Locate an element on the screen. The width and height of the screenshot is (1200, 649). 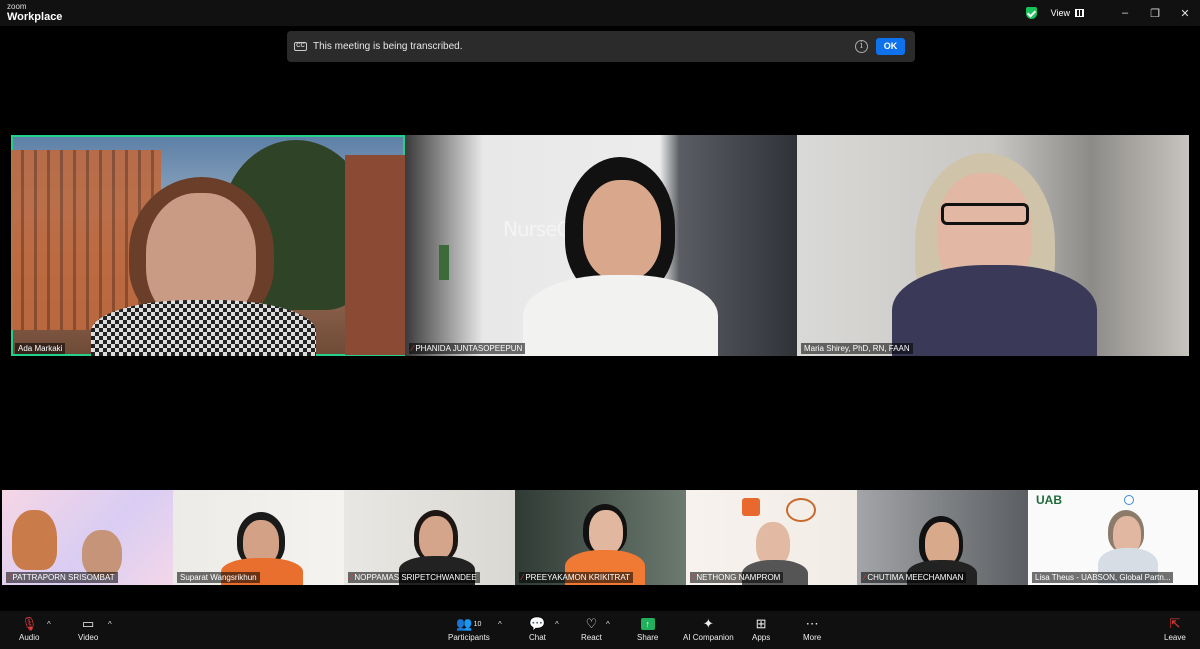
audio-button: 🎙 Audio is located at coordinates (29, 628).